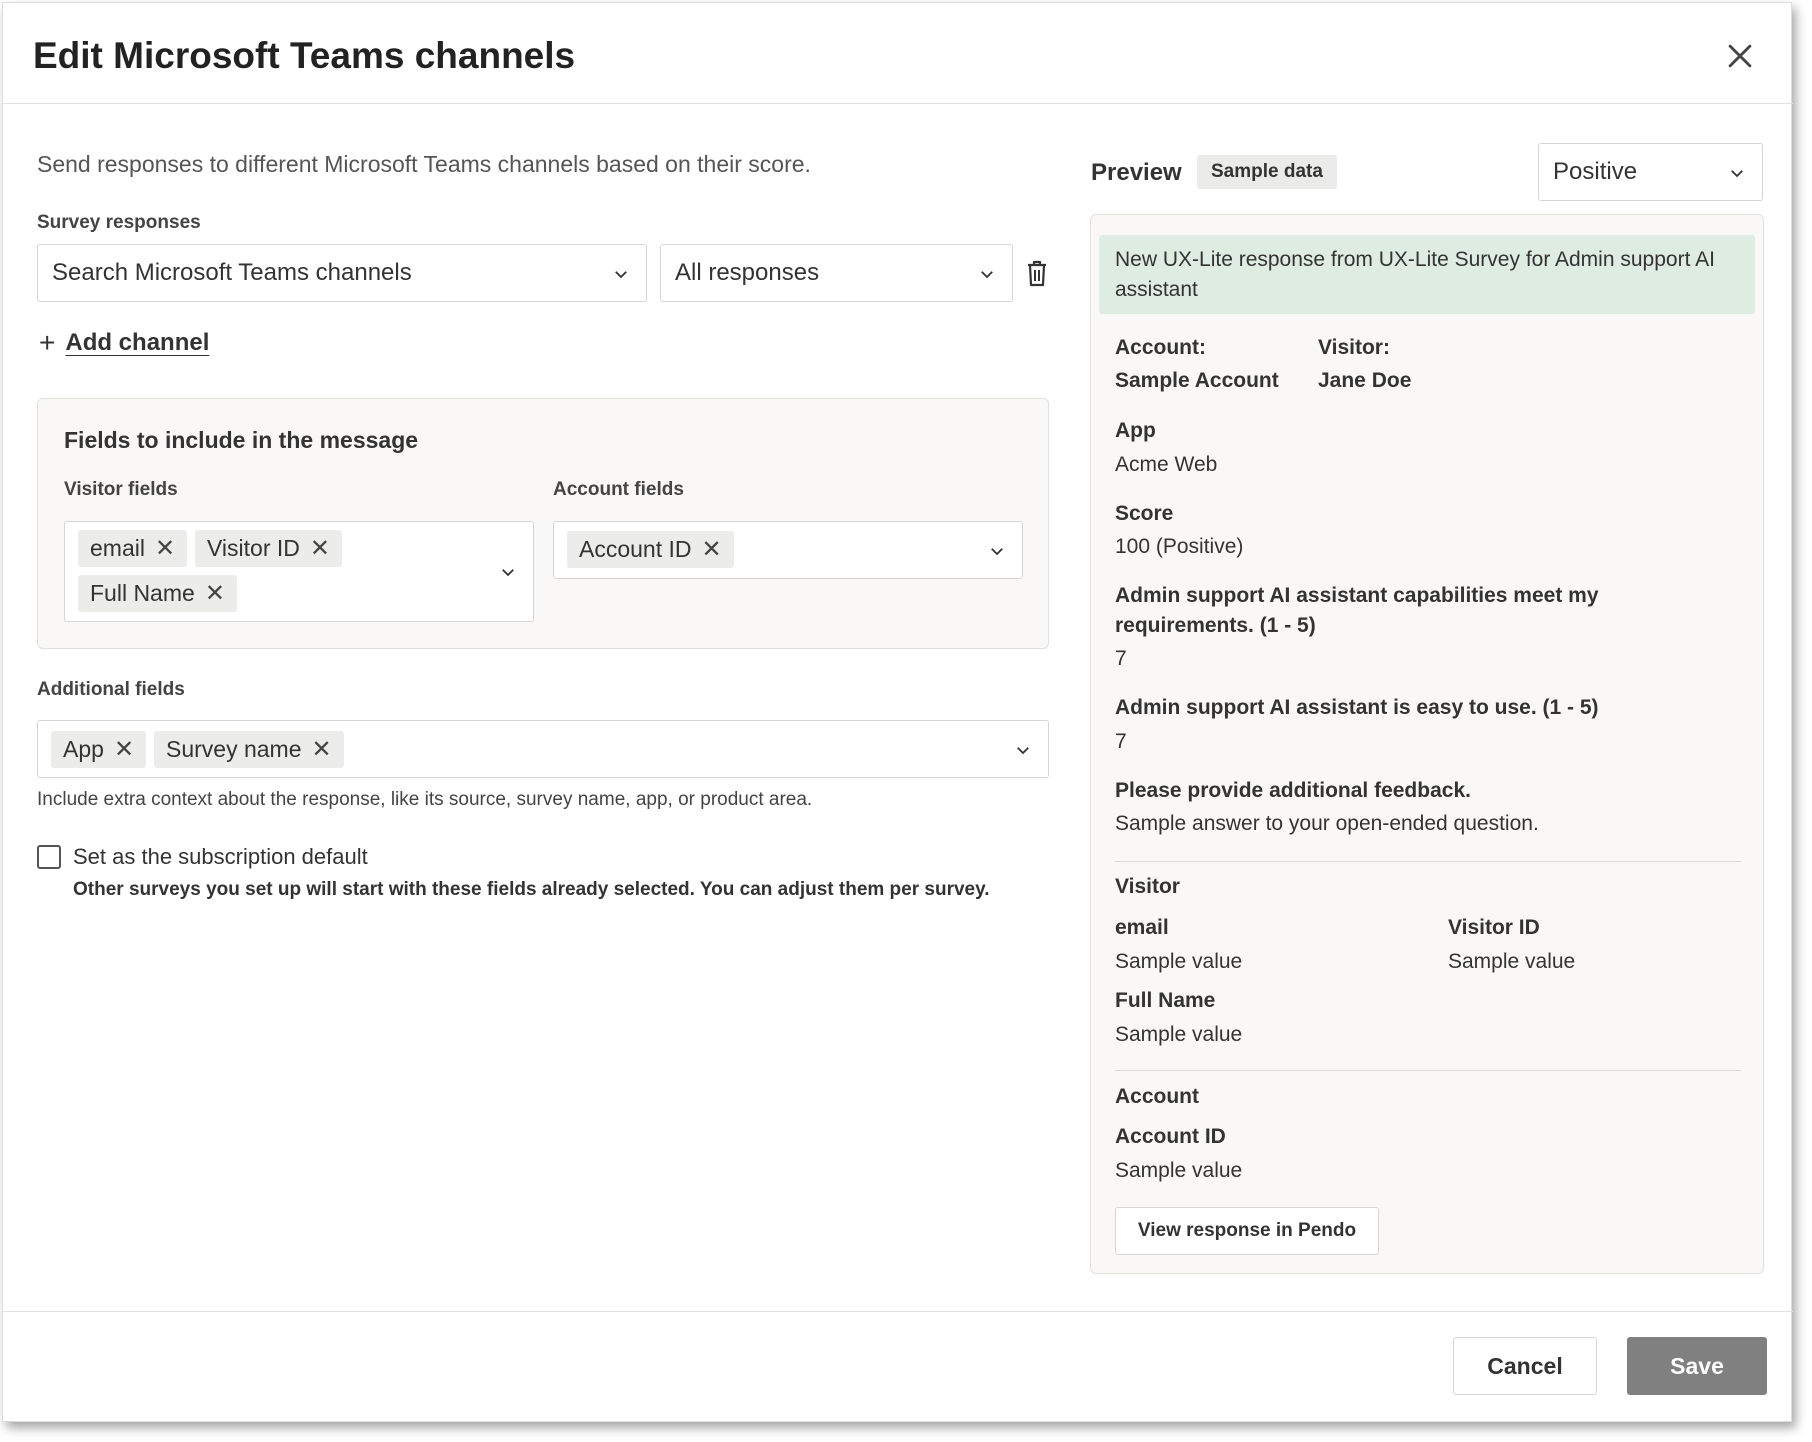  What do you see at coordinates (234, 749) in the screenshot?
I see `chip-label: Survey name` at bounding box center [234, 749].